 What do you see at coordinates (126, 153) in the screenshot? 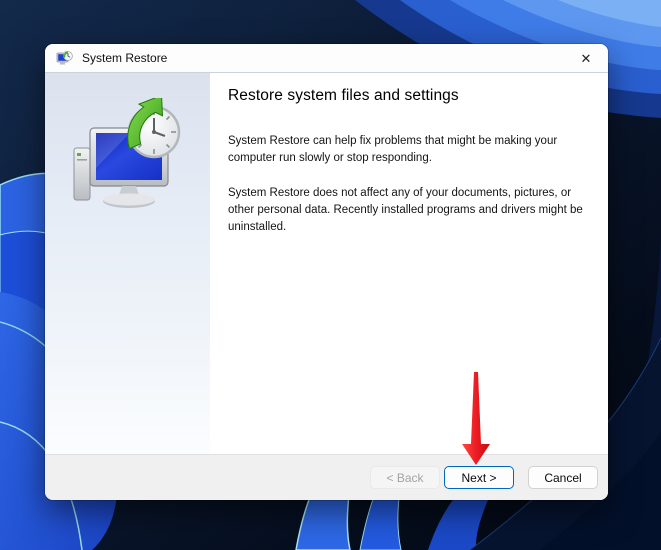
I see `system-restore-clock-icon` at bounding box center [126, 153].